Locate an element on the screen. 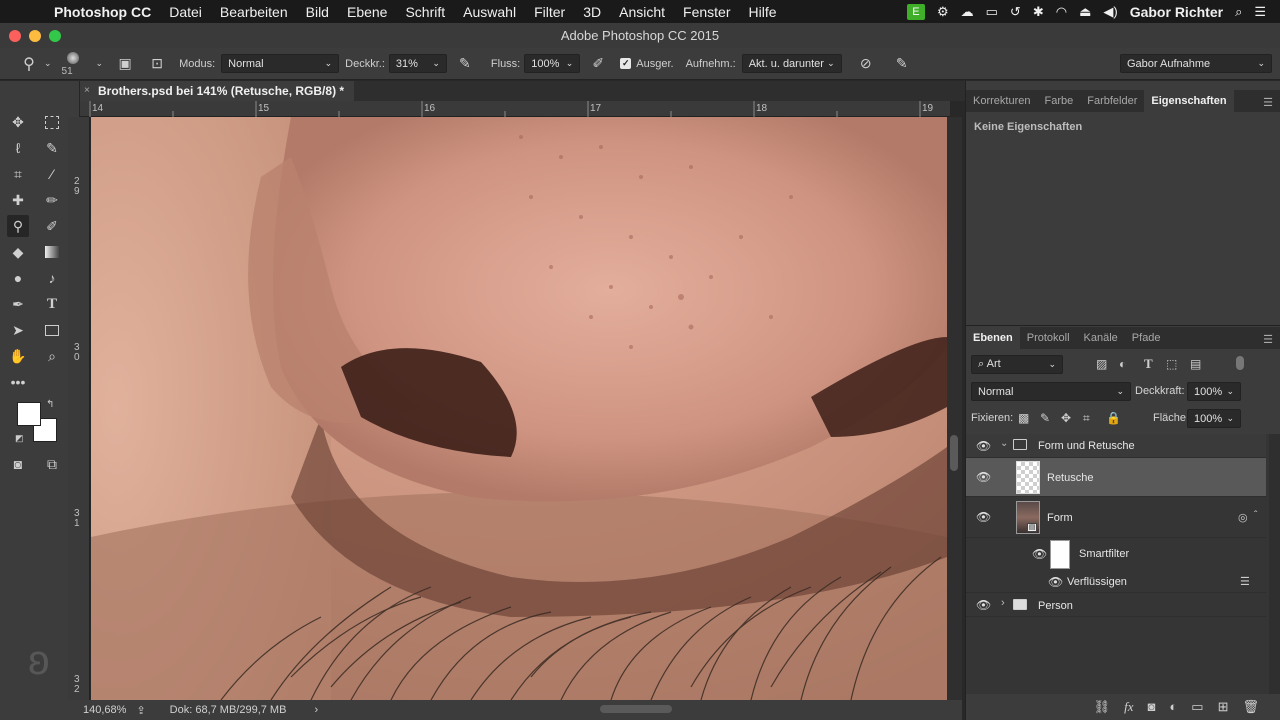 The image size is (1280, 720). minimize-window-button is located at coordinates (35, 36).